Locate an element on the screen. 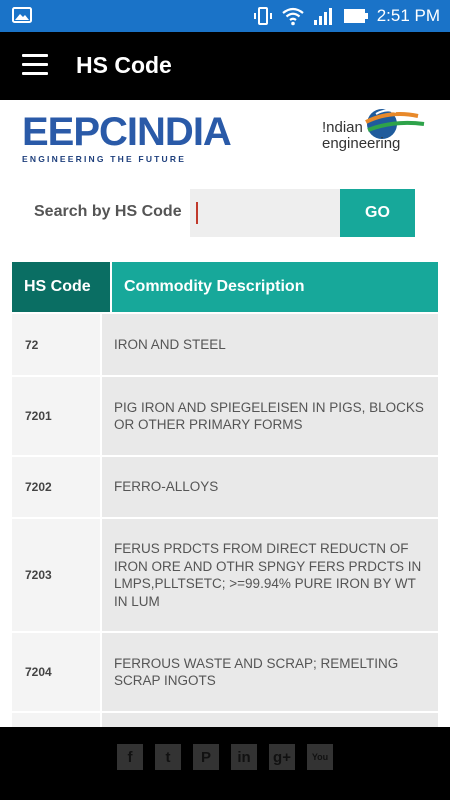  row-hs-code: 7201 is located at coordinates (56, 416).